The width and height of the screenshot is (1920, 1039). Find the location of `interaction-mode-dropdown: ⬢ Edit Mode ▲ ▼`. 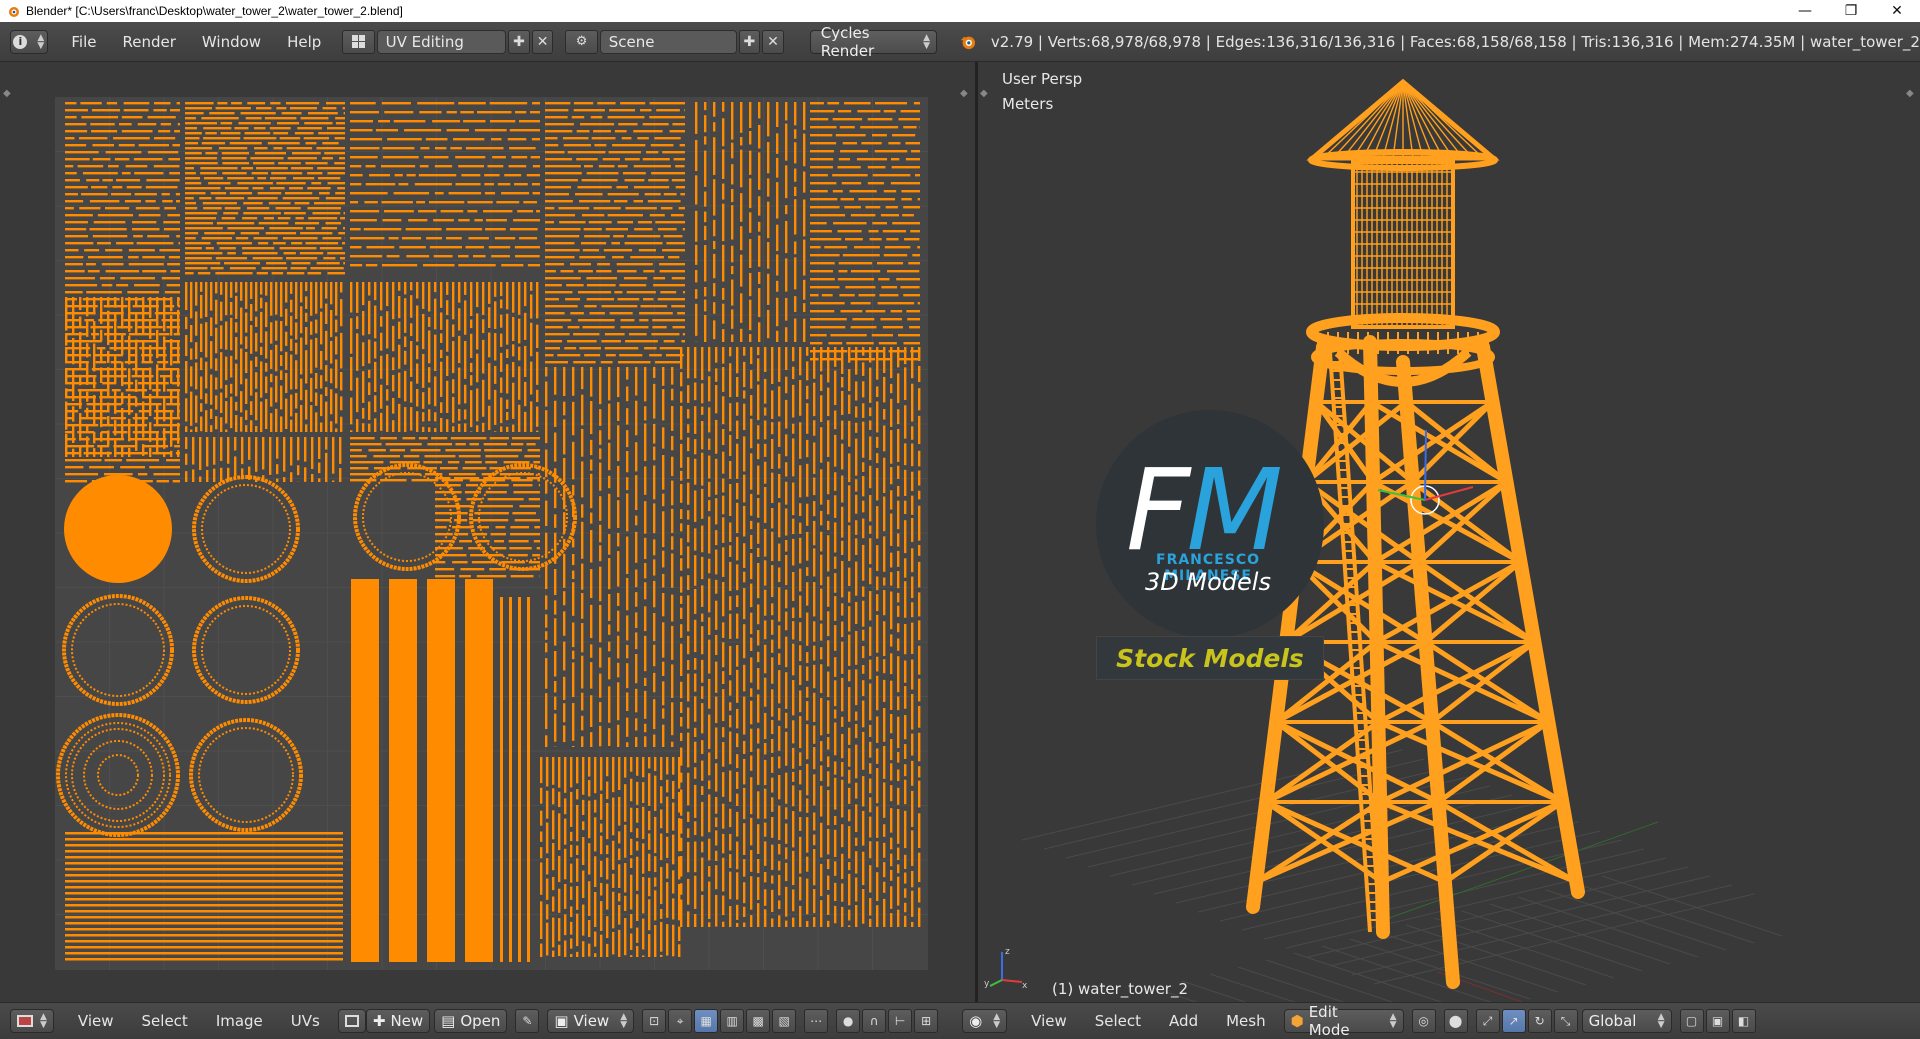

interaction-mode-dropdown: ⬢ Edit Mode ▲ ▼ is located at coordinates (1343, 1021).